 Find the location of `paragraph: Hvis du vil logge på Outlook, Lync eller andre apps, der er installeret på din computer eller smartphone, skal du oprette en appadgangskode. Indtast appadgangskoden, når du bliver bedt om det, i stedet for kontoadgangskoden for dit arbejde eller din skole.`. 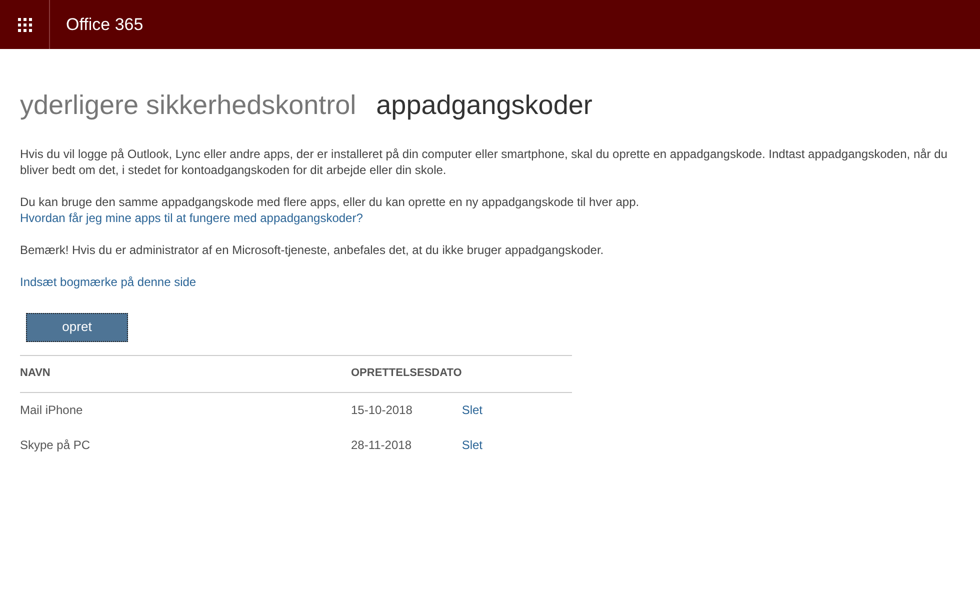

paragraph: Hvis du vil logge på Outlook, Lync eller andre apps, der er installeret på din computer eller smartphone, skal du oprette en appadgangskode. Indtast appadgangskoden, når du bliver bedt om det, i stedet for kontoadgangskoden for dit arbejde eller din skole. is located at coordinates (484, 162).